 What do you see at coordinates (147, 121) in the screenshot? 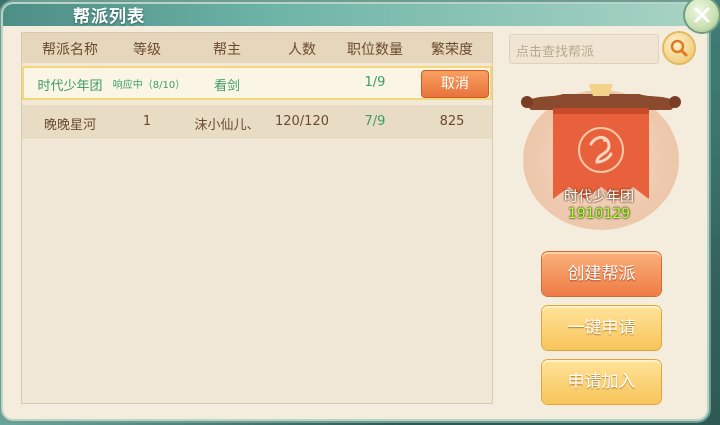
I see `guild-level: 1` at bounding box center [147, 121].